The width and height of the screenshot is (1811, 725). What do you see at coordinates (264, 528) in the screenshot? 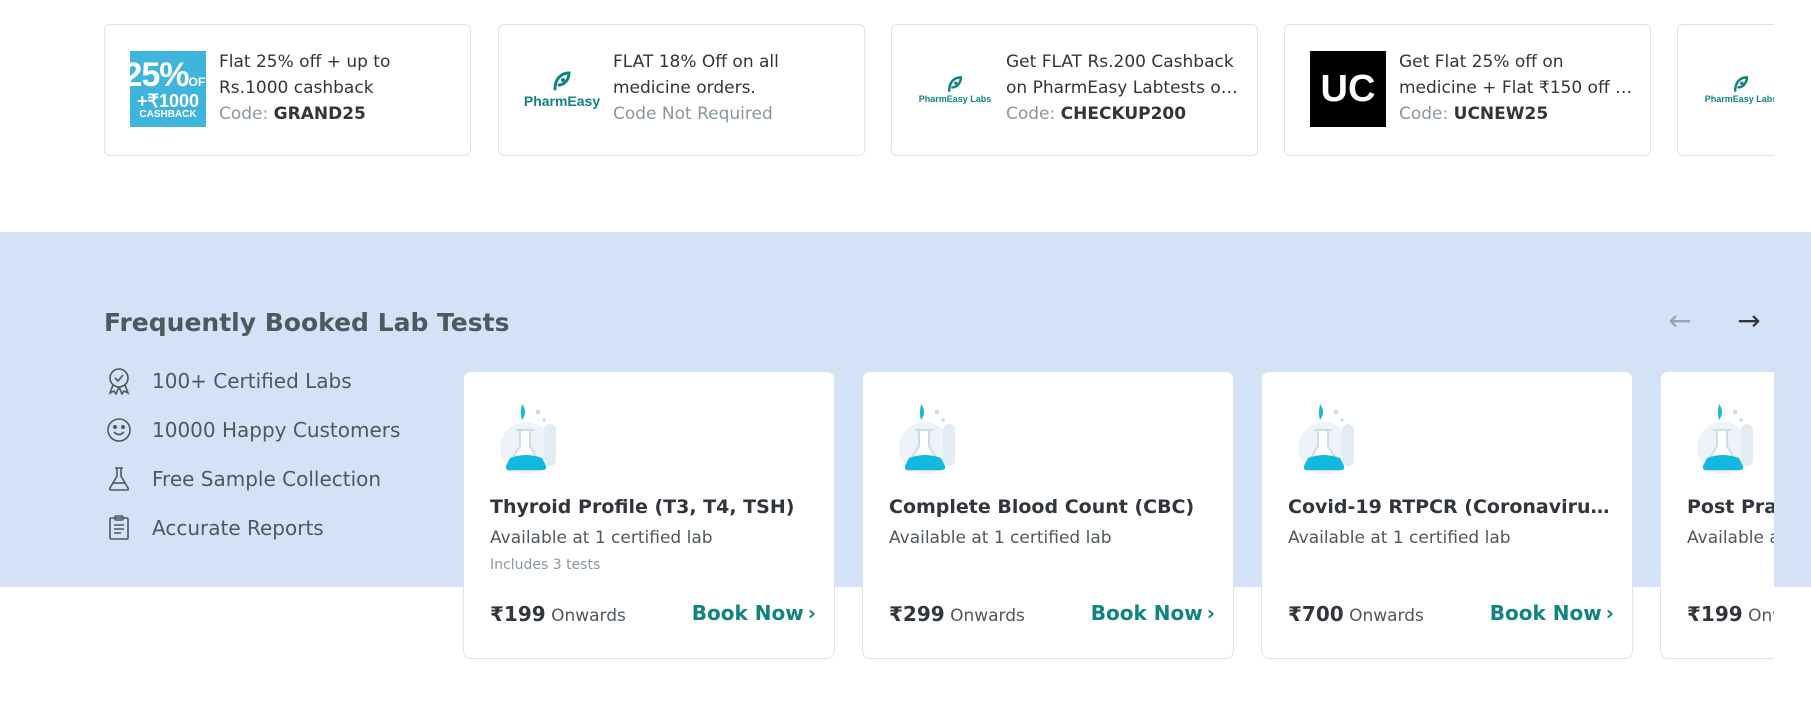
I see `feature-item: Accurate Reports` at bounding box center [264, 528].